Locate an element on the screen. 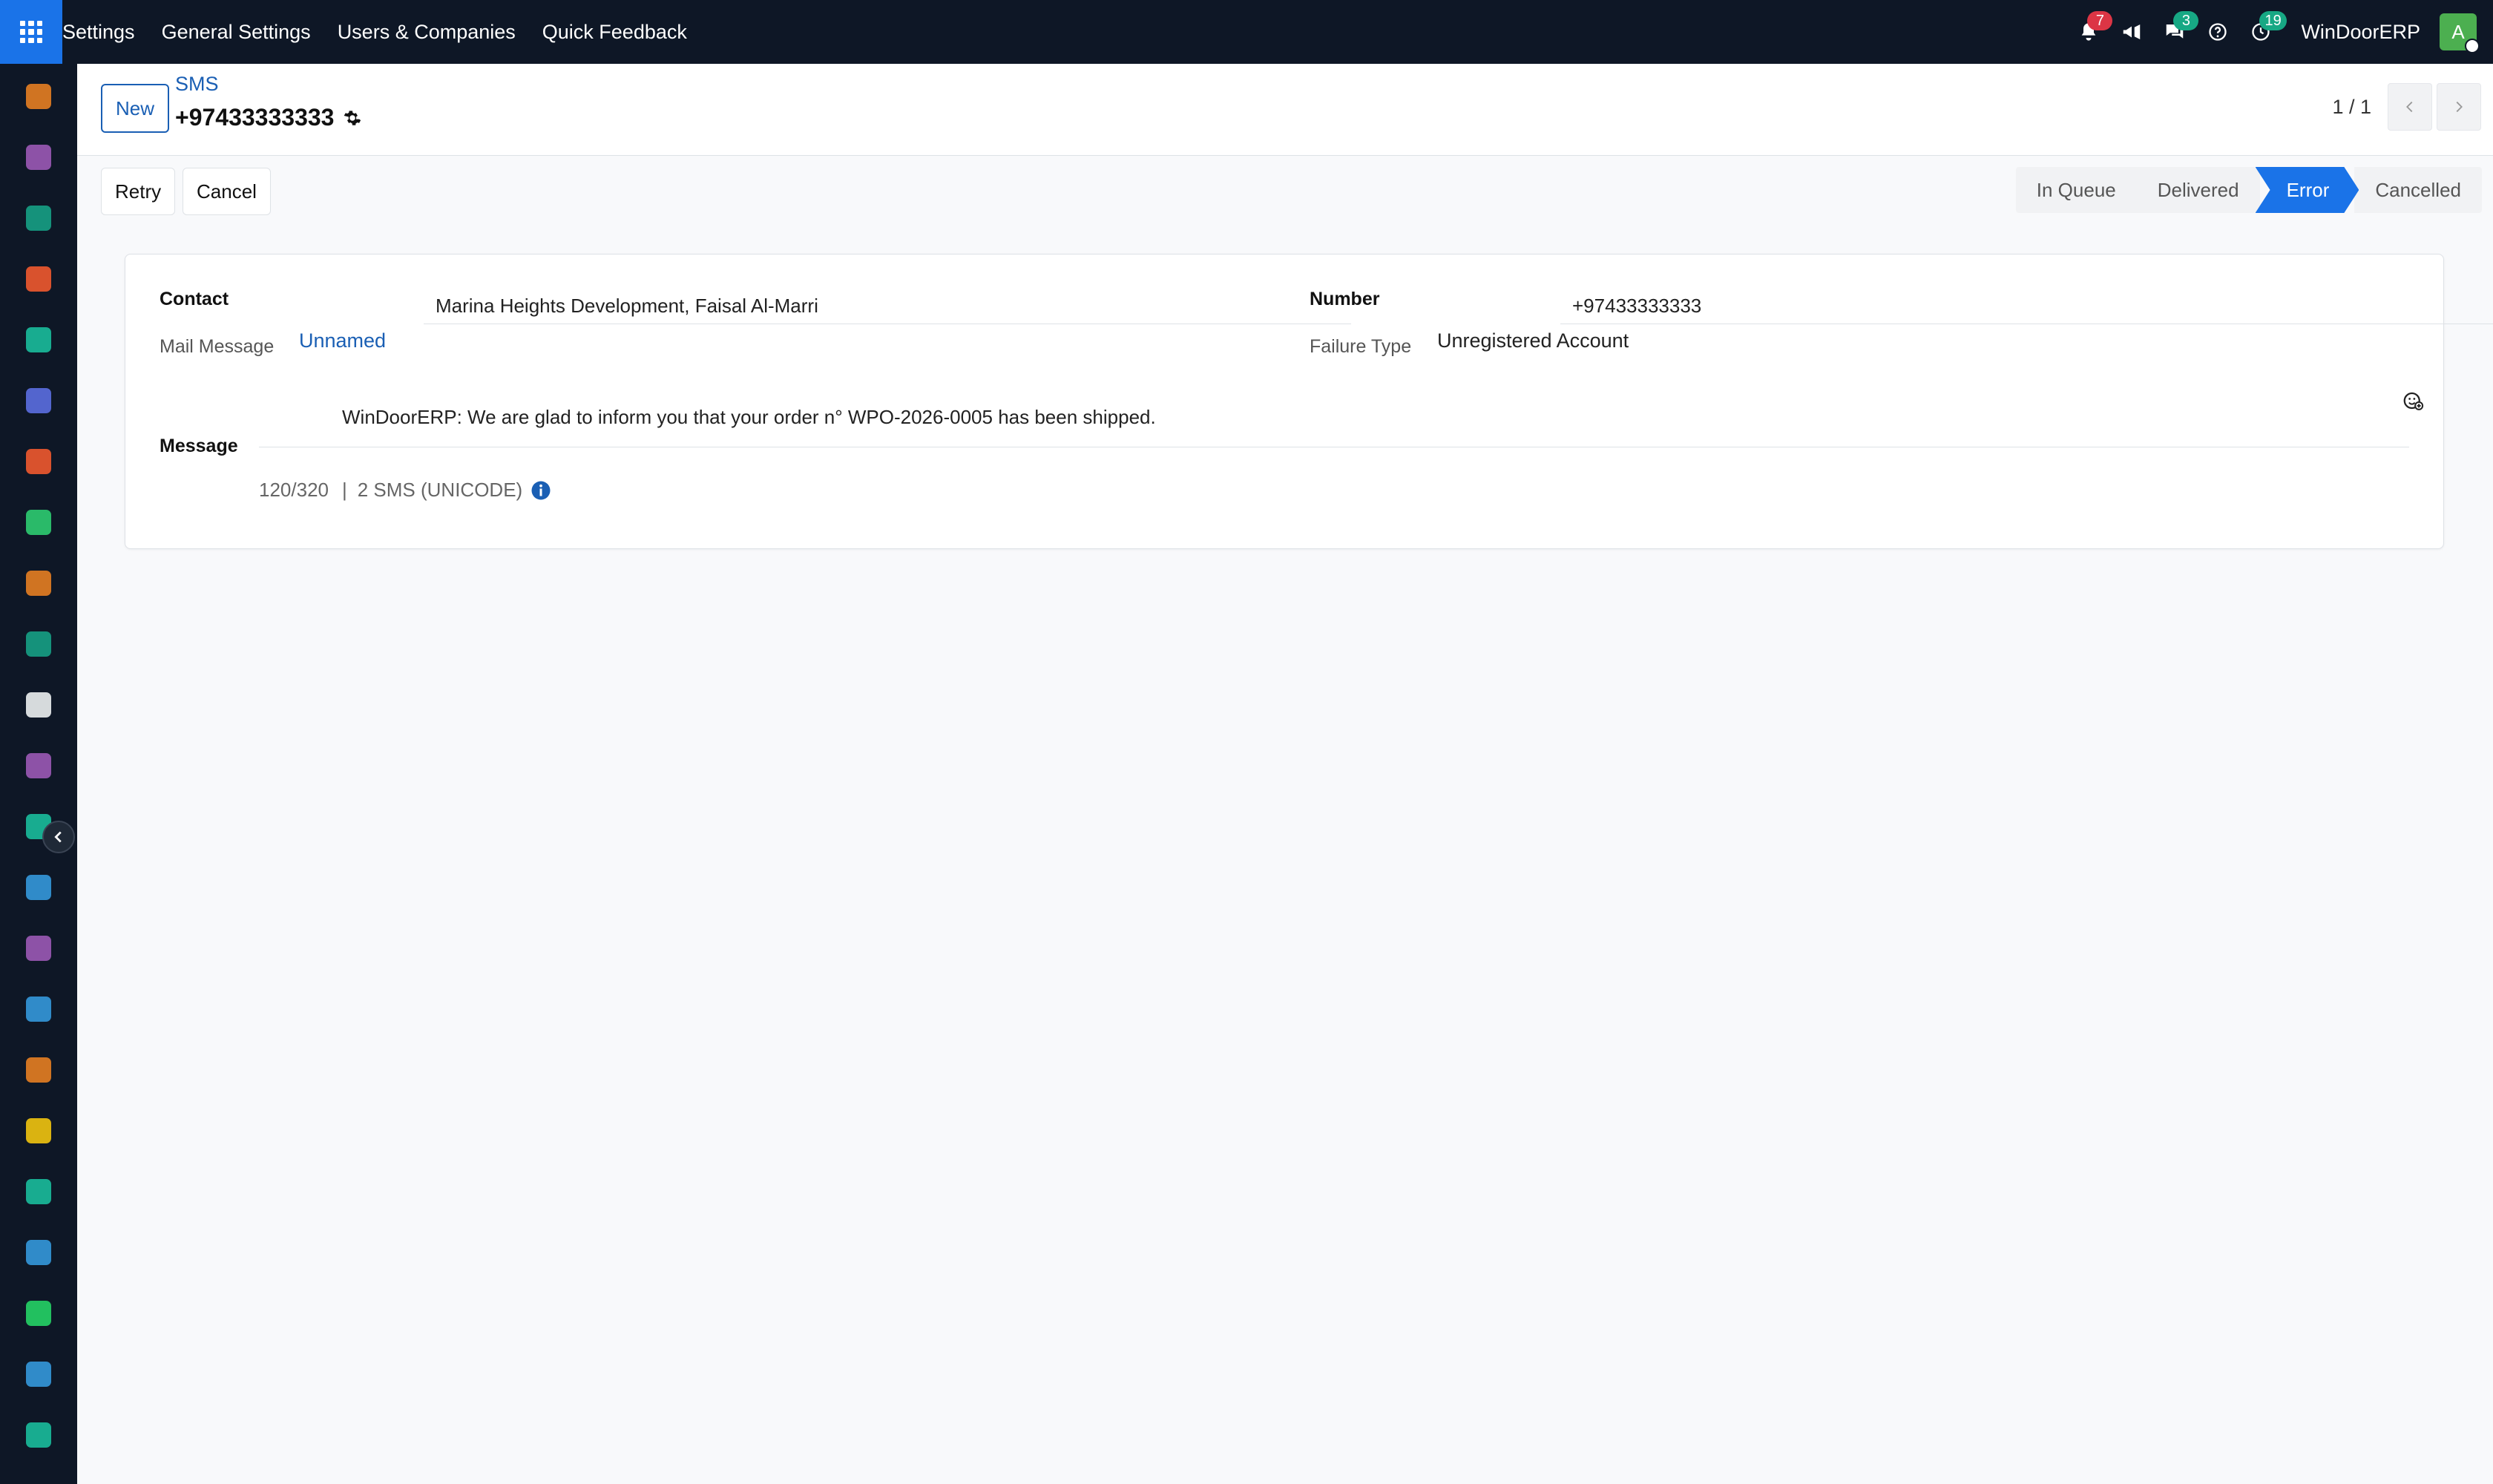  new-button: New is located at coordinates (135, 108).